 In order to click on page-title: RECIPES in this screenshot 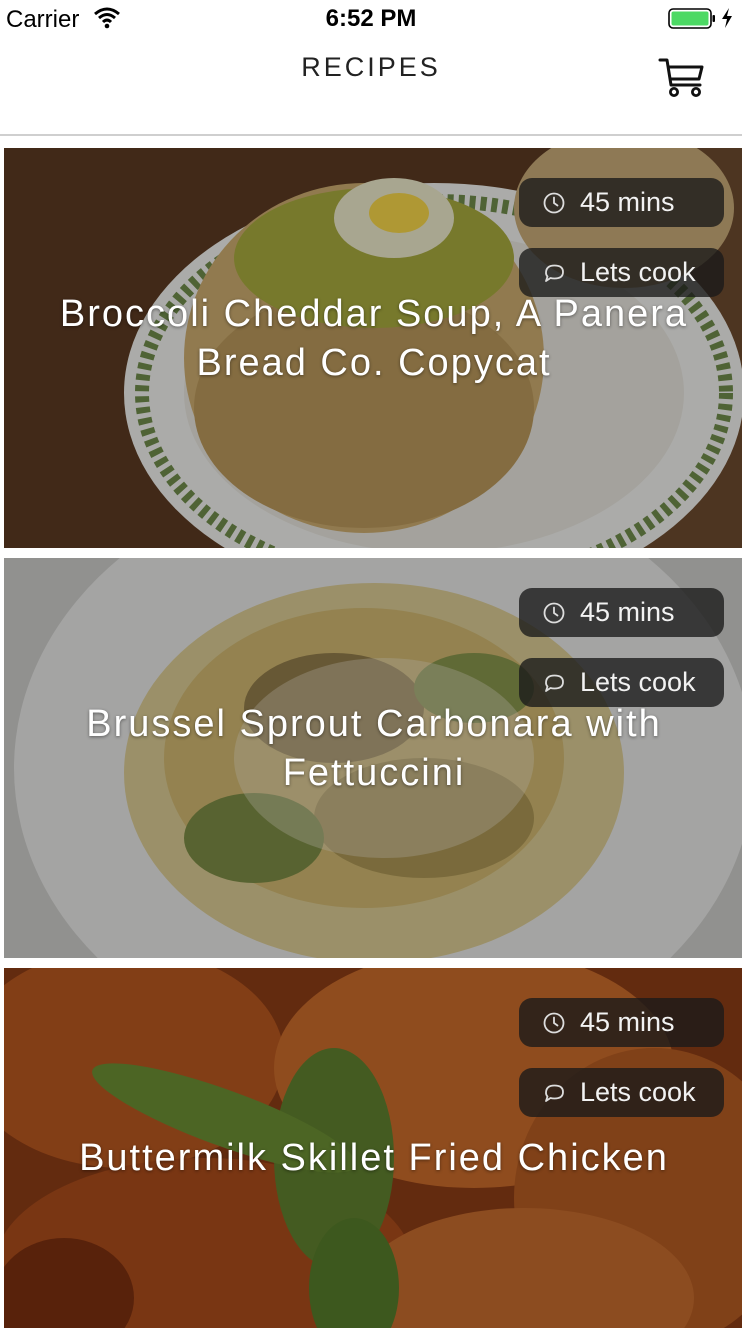, I will do `click(371, 67)`.